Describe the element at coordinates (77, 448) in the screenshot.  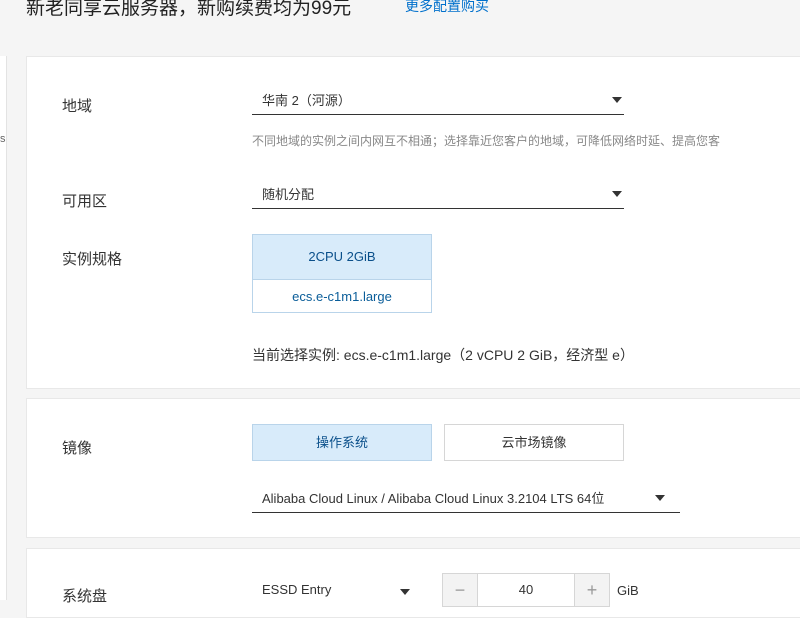
I see `image-label: 镜像` at that location.